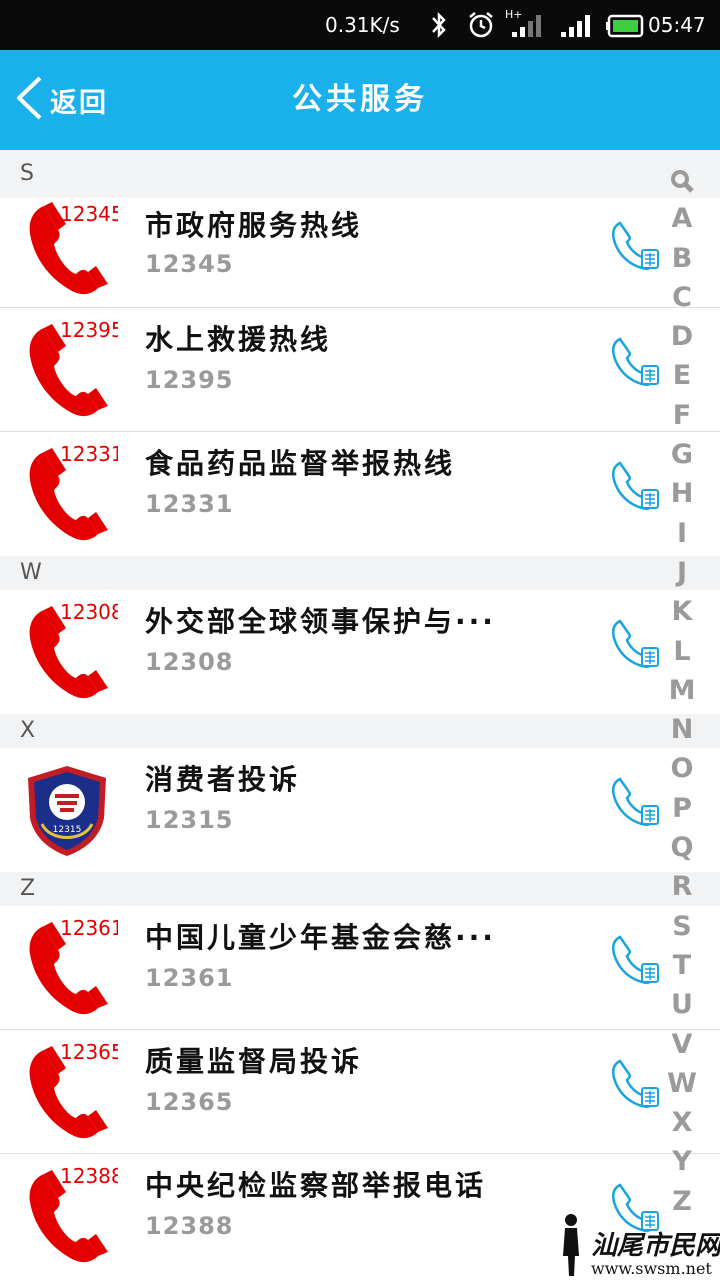  I want to click on index-letter-v: V, so click(682, 1044).